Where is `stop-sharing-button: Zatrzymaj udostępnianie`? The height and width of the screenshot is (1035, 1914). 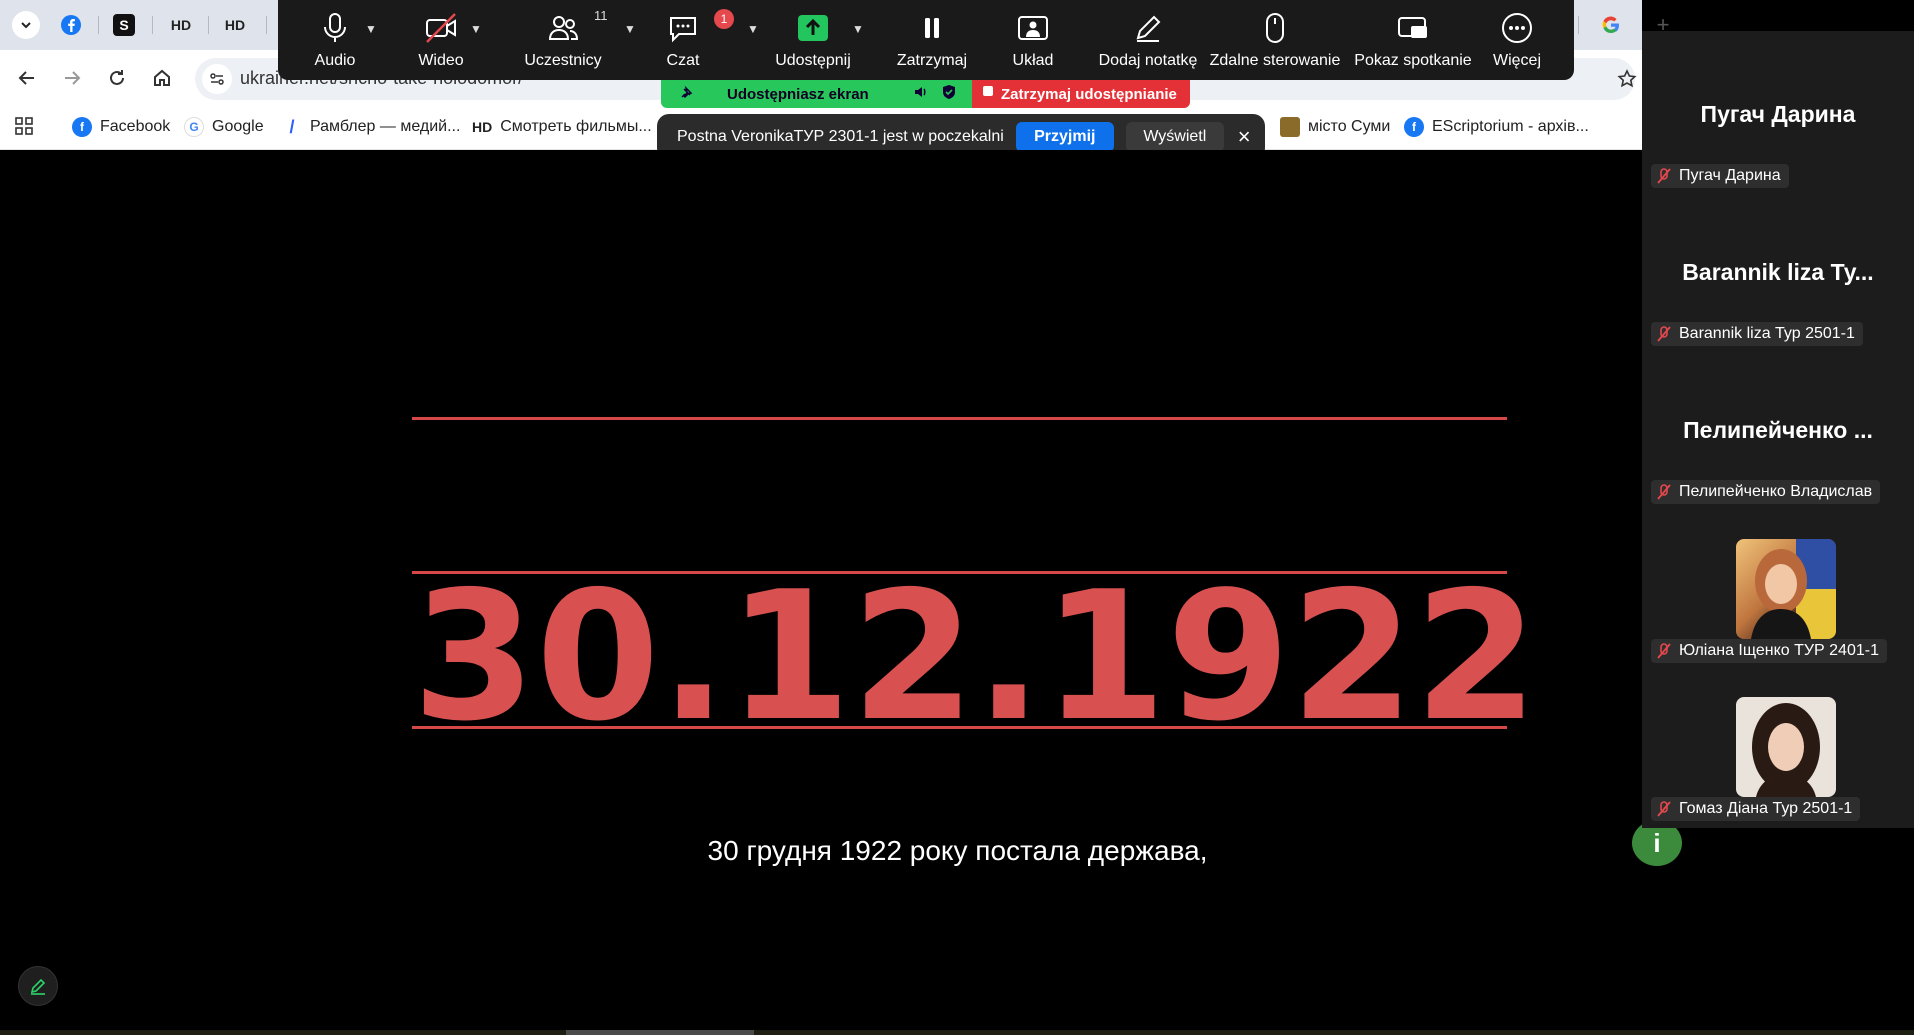
stop-sharing-button: Zatrzymaj udostępnianie is located at coordinates (1081, 94).